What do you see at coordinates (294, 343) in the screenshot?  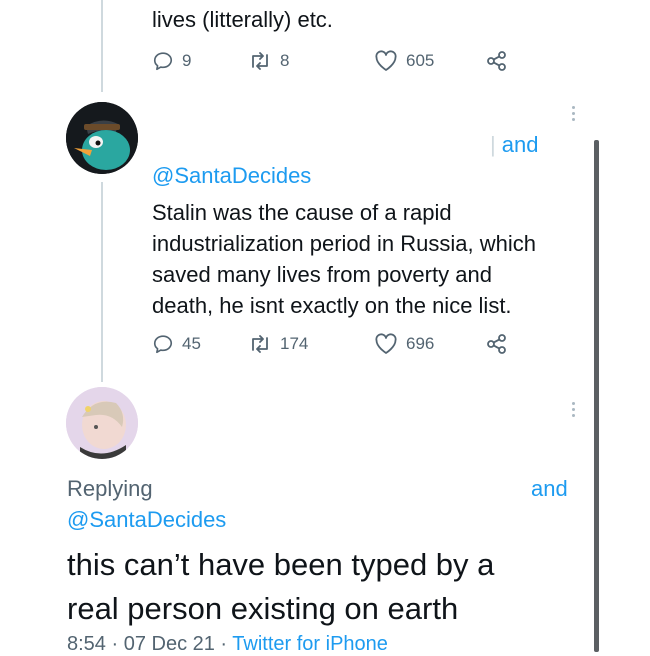 I see `retweet-count: 174` at bounding box center [294, 343].